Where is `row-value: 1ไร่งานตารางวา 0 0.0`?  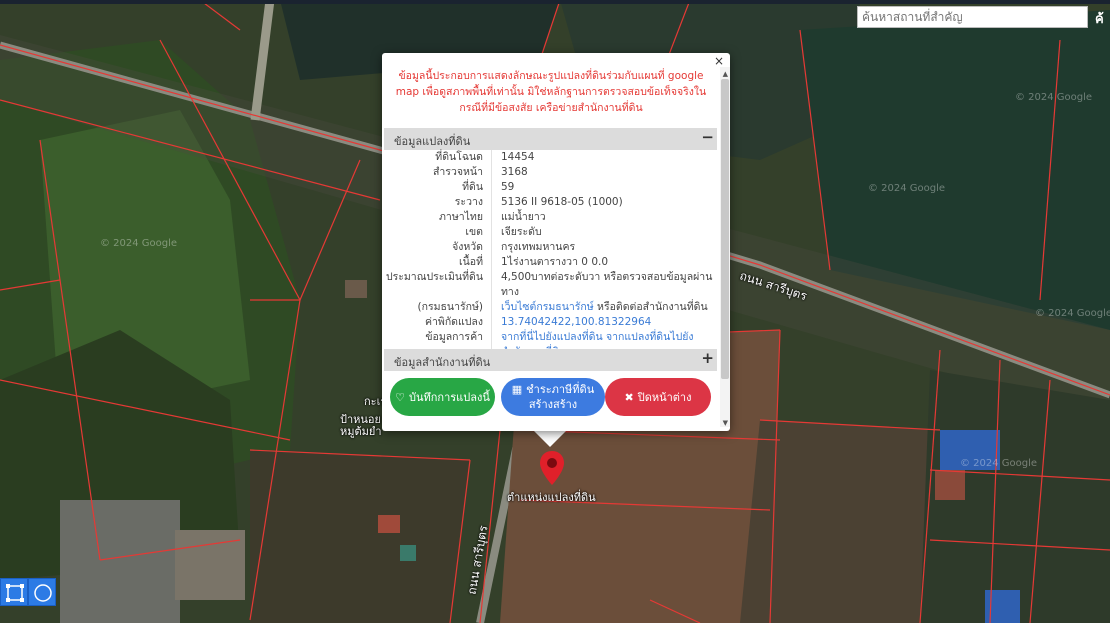
row-value: 1ไร่งานตารางวา 0 0.0 is located at coordinates (555, 262).